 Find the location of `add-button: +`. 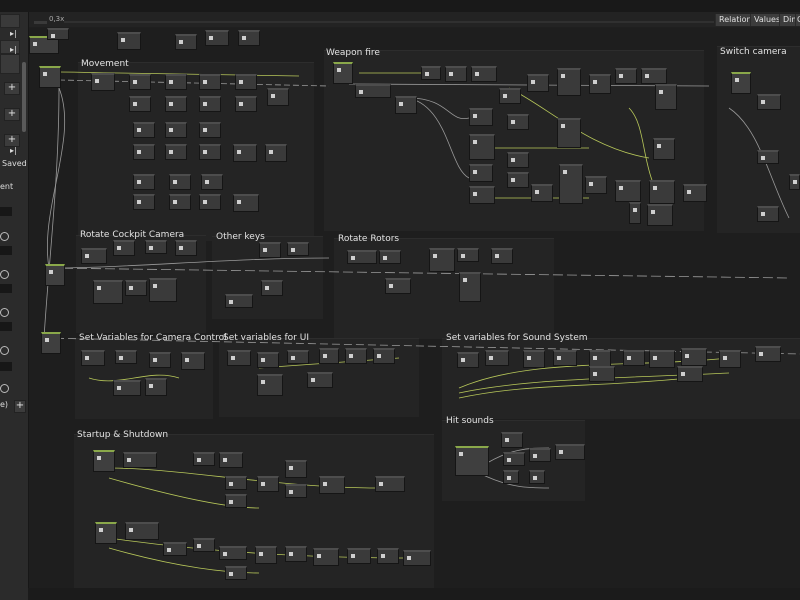

add-button: + is located at coordinates (12, 114).